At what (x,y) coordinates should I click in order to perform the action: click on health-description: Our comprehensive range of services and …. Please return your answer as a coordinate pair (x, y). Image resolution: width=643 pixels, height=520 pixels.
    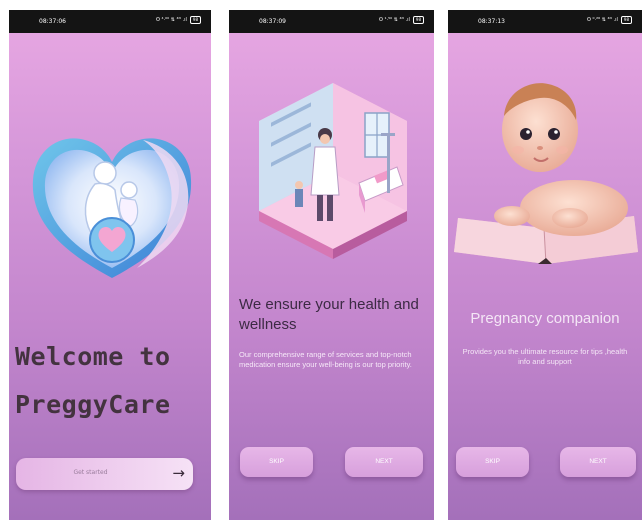
    Looking at the image, I should click on (325, 359).